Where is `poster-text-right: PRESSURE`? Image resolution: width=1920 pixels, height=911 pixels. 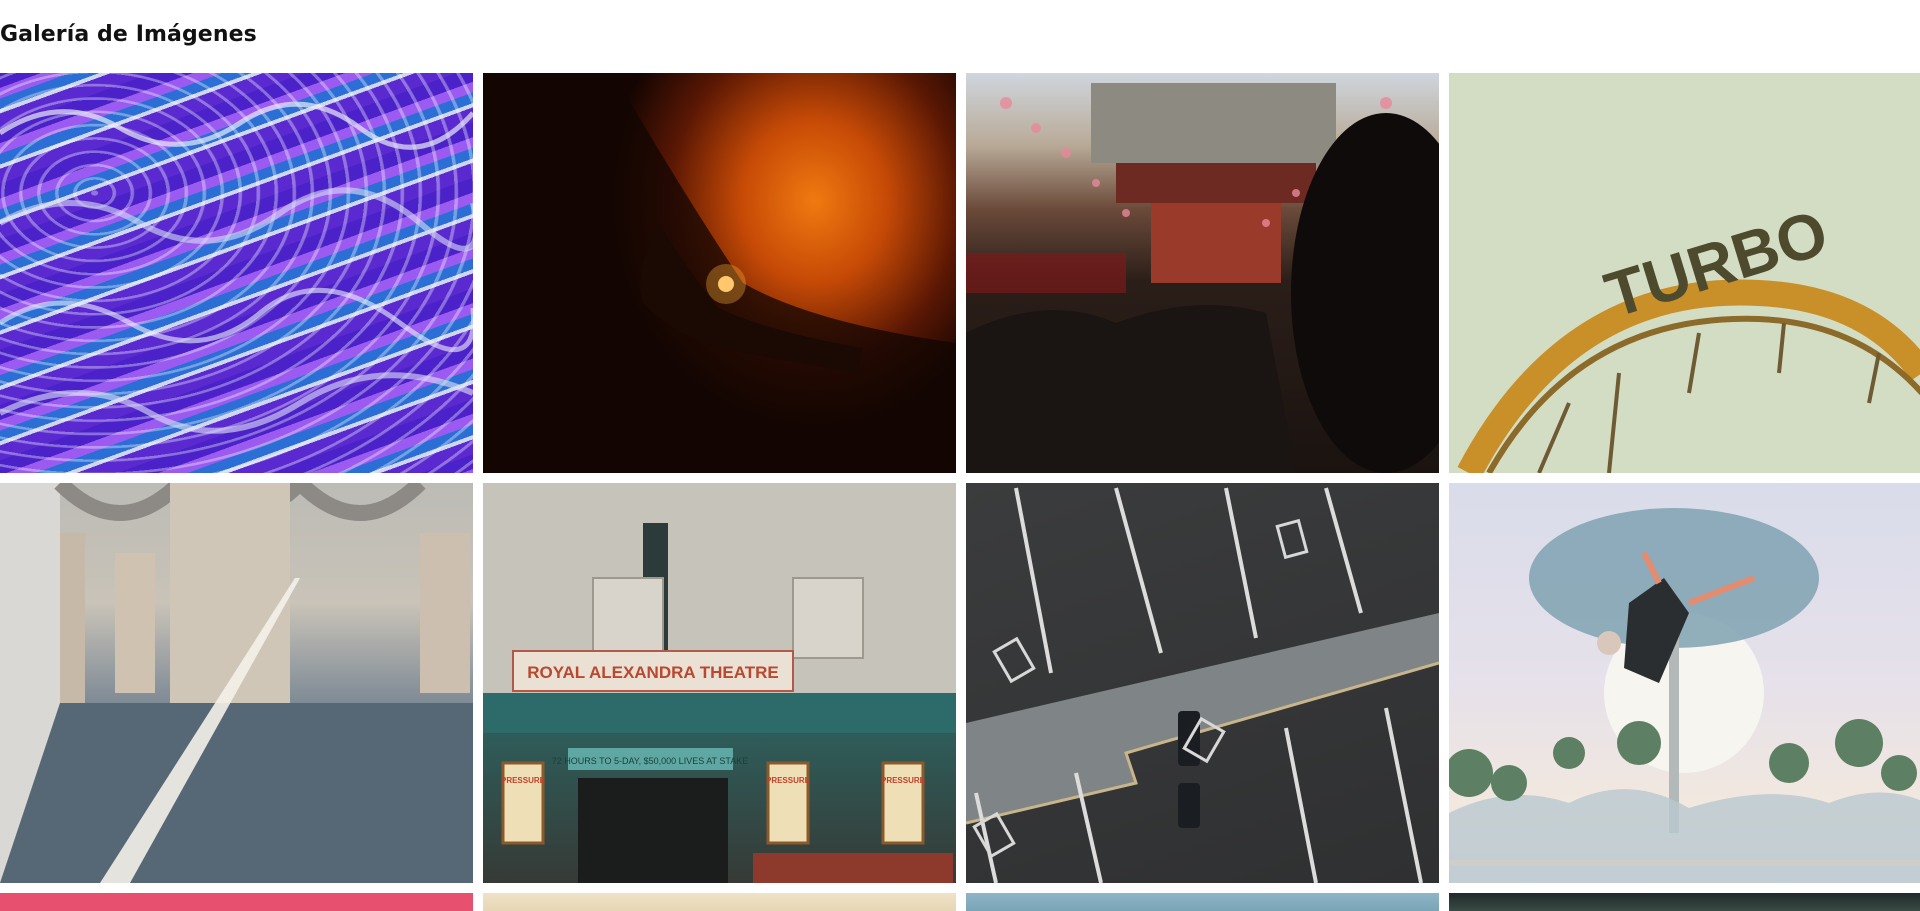 poster-text-right: PRESSURE is located at coordinates (903, 780).